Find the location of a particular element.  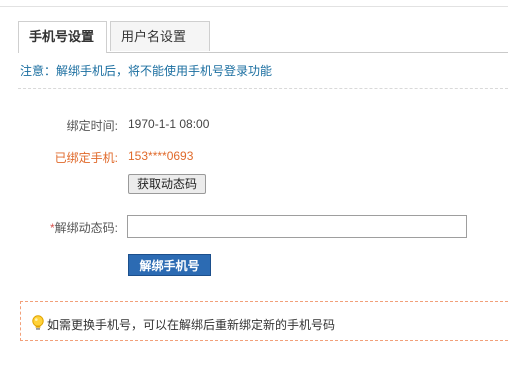

section-divider is located at coordinates (263, 88).